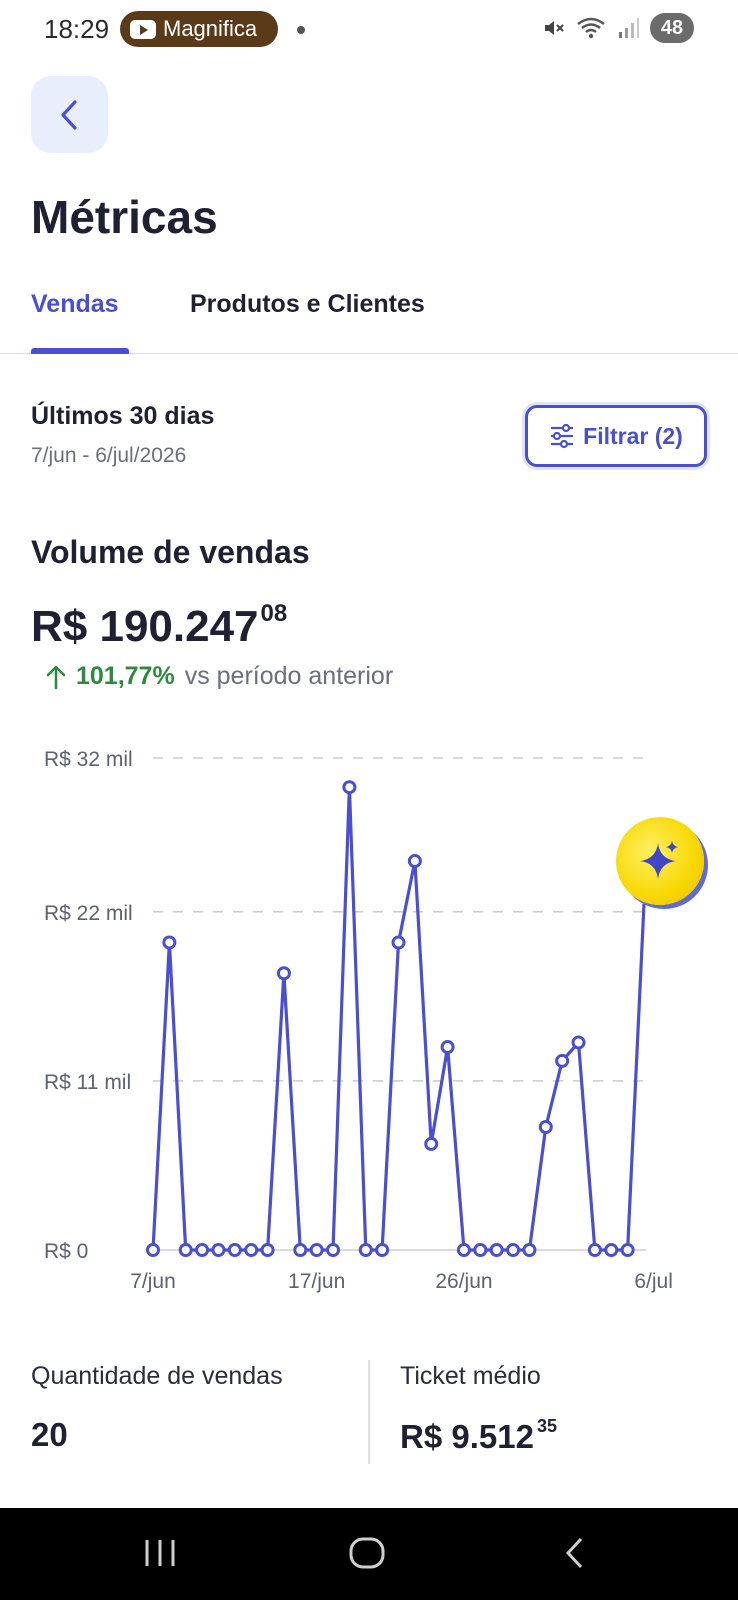  I want to click on period-label: Últimos 30 dias, so click(123, 416).